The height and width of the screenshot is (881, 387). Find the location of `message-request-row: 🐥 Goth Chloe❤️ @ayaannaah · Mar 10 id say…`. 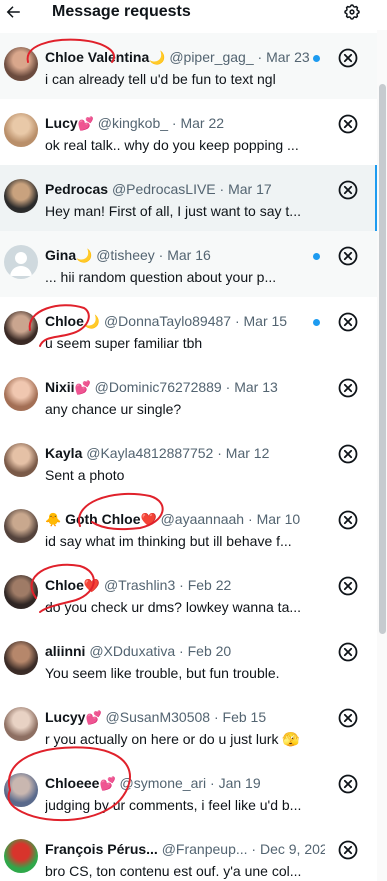

message-request-row: 🐥 Goth Chloe❤️ @ayaannaah · Mar 10 id say… is located at coordinates (188, 528).